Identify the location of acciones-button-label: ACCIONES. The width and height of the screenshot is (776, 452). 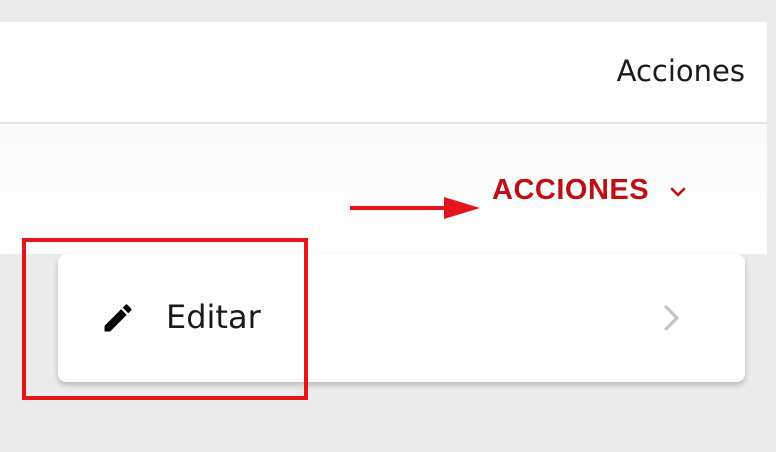
(571, 190).